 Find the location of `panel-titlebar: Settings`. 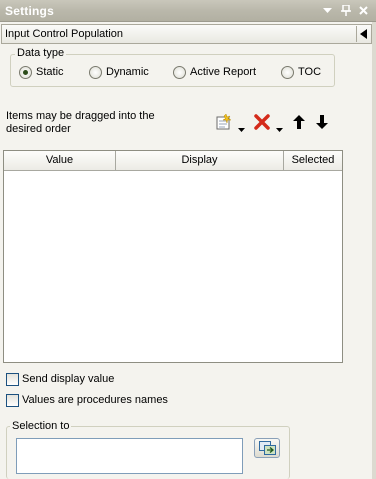

panel-titlebar: Settings is located at coordinates (188, 11).